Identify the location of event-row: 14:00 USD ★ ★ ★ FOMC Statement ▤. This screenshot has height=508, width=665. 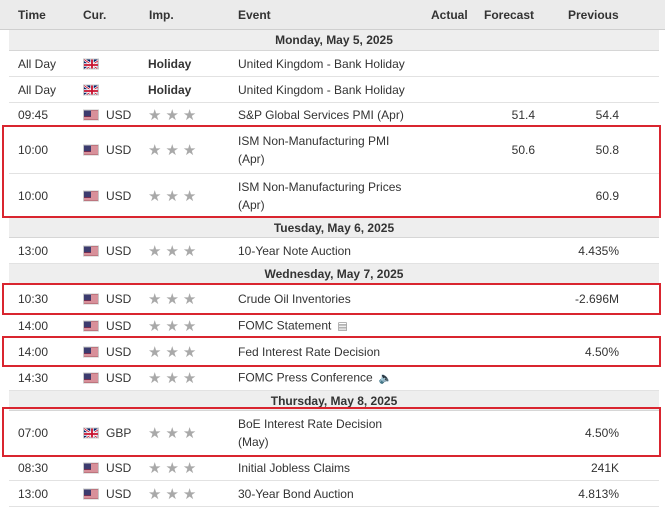
(334, 326).